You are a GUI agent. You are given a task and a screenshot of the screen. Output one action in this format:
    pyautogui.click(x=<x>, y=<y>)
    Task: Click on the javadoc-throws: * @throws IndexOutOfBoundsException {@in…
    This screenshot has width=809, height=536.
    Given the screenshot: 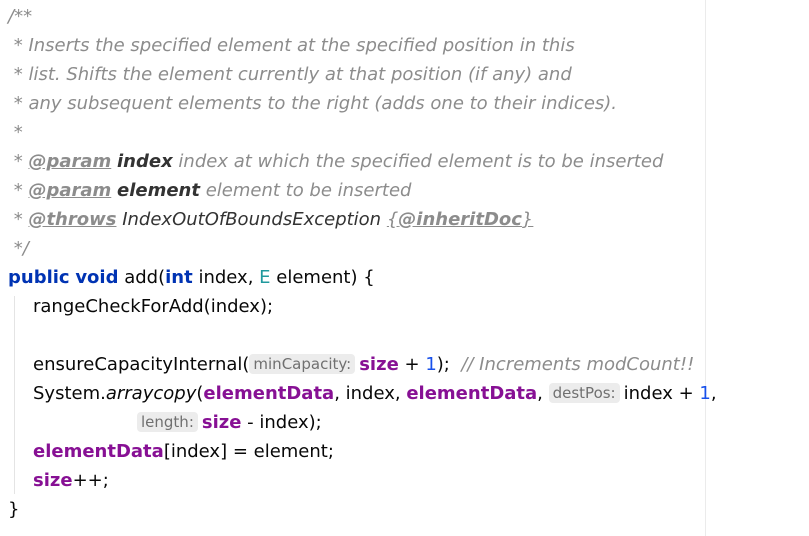 What is the action you would take?
    pyautogui.click(x=271, y=220)
    